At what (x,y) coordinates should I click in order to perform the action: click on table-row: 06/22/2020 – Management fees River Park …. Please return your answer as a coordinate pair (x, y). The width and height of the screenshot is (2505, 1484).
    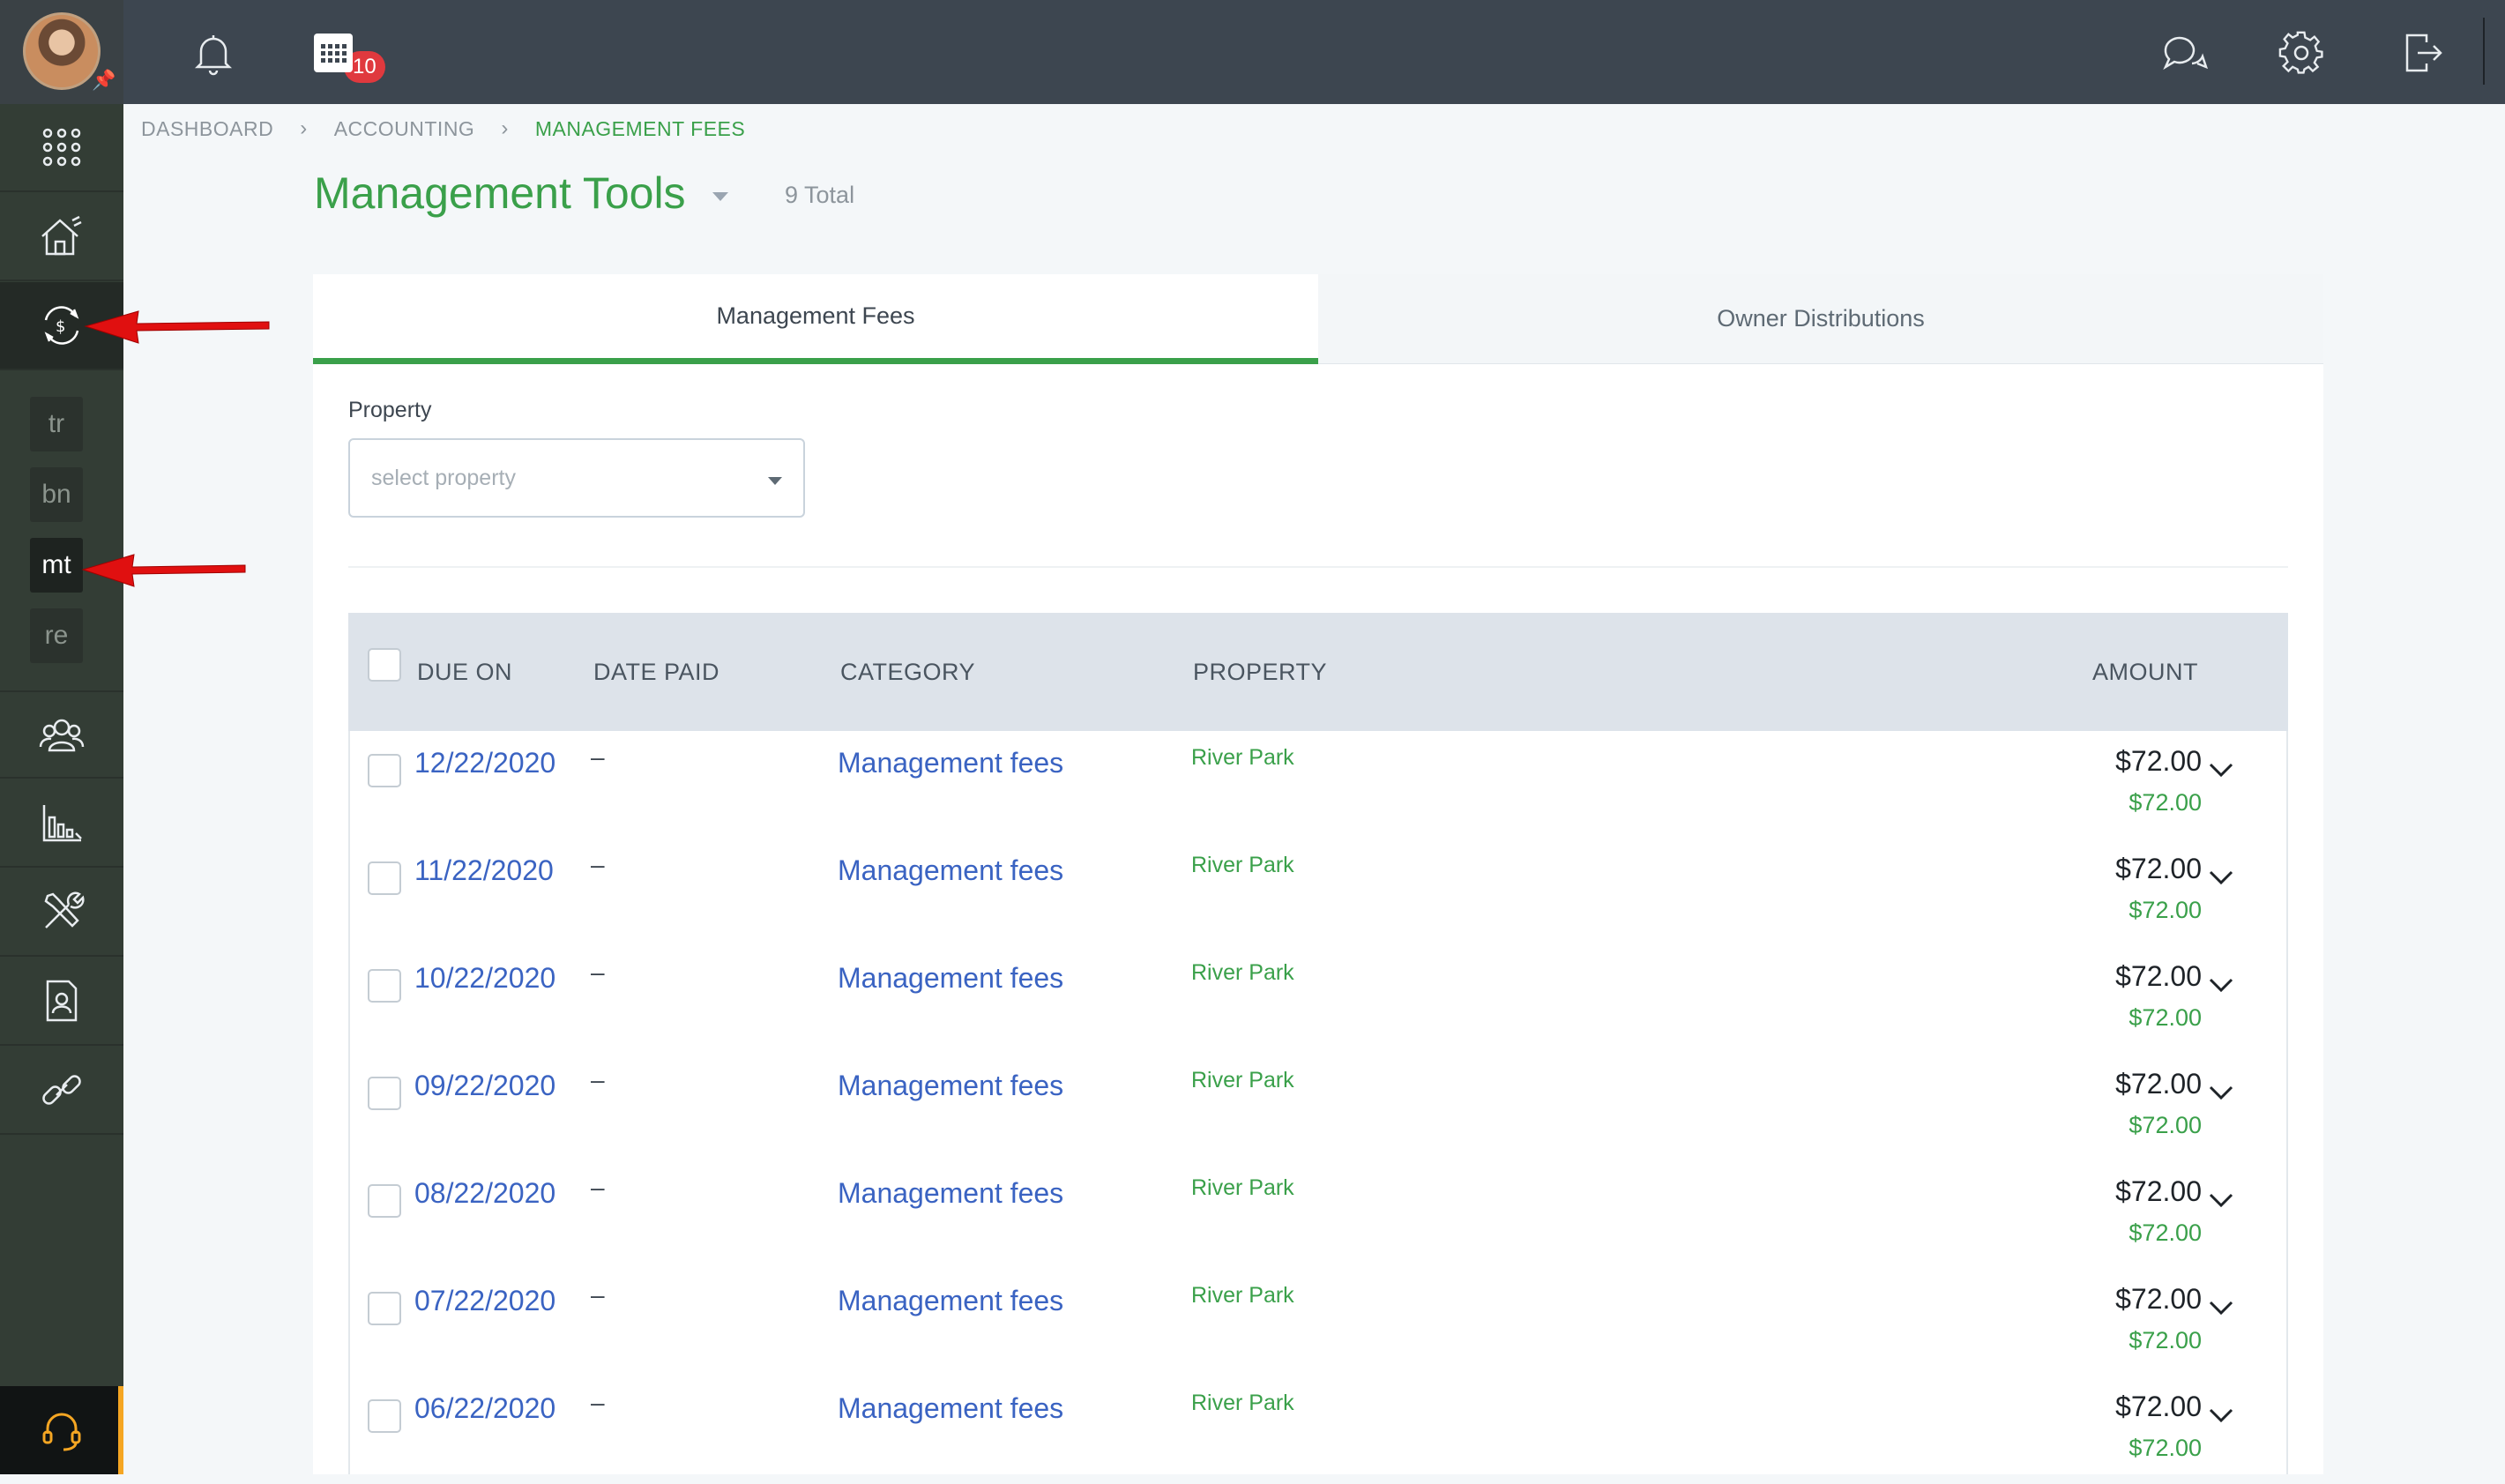
    Looking at the image, I should click on (1318, 1430).